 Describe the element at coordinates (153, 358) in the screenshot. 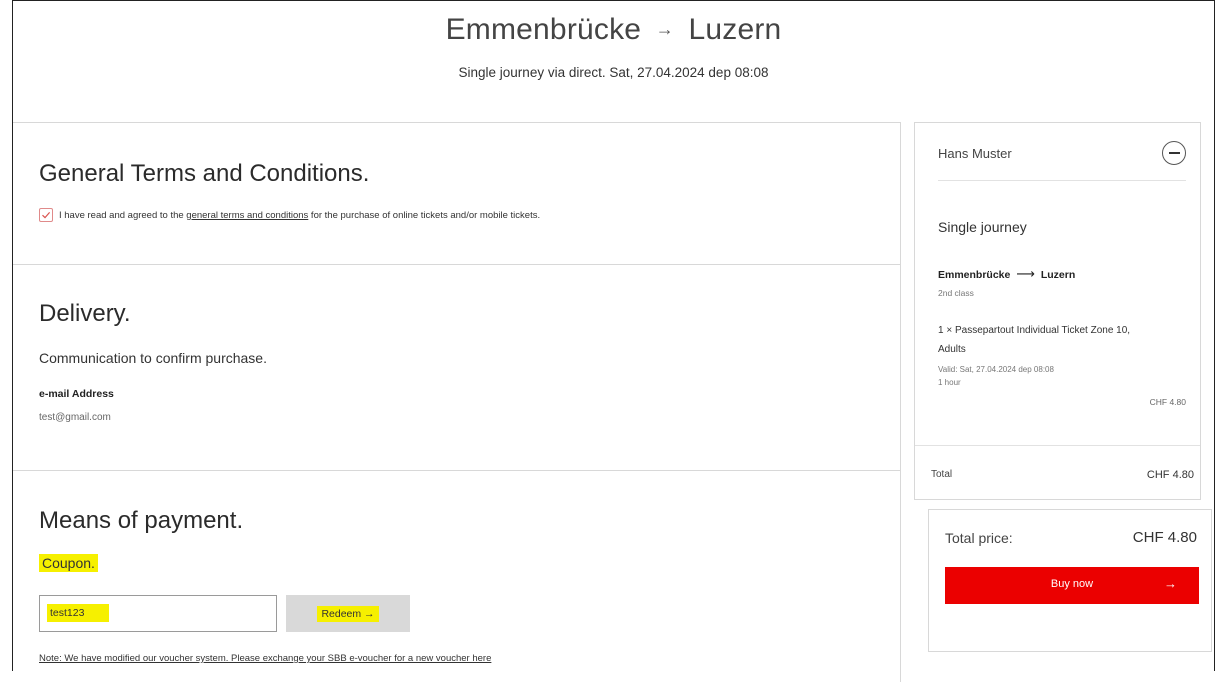

I see `delivery-description: Communication to confirm purchase.` at that location.